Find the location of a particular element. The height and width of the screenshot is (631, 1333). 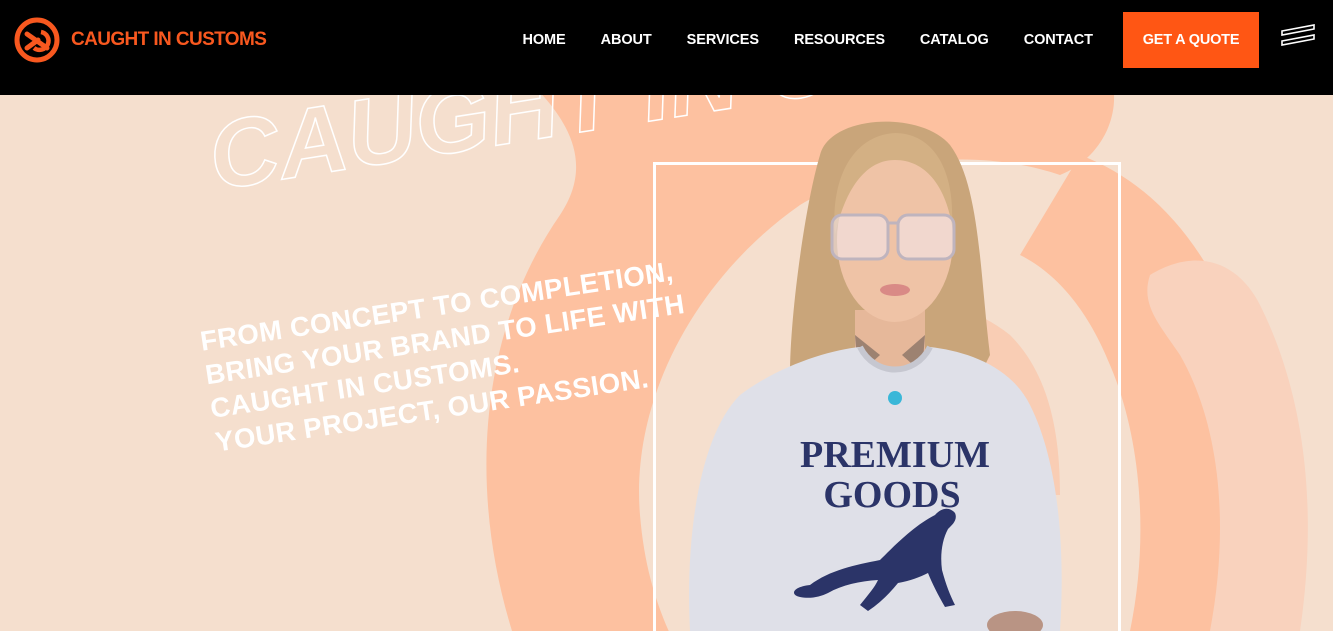

nav-about: ABOUT is located at coordinates (626, 40).